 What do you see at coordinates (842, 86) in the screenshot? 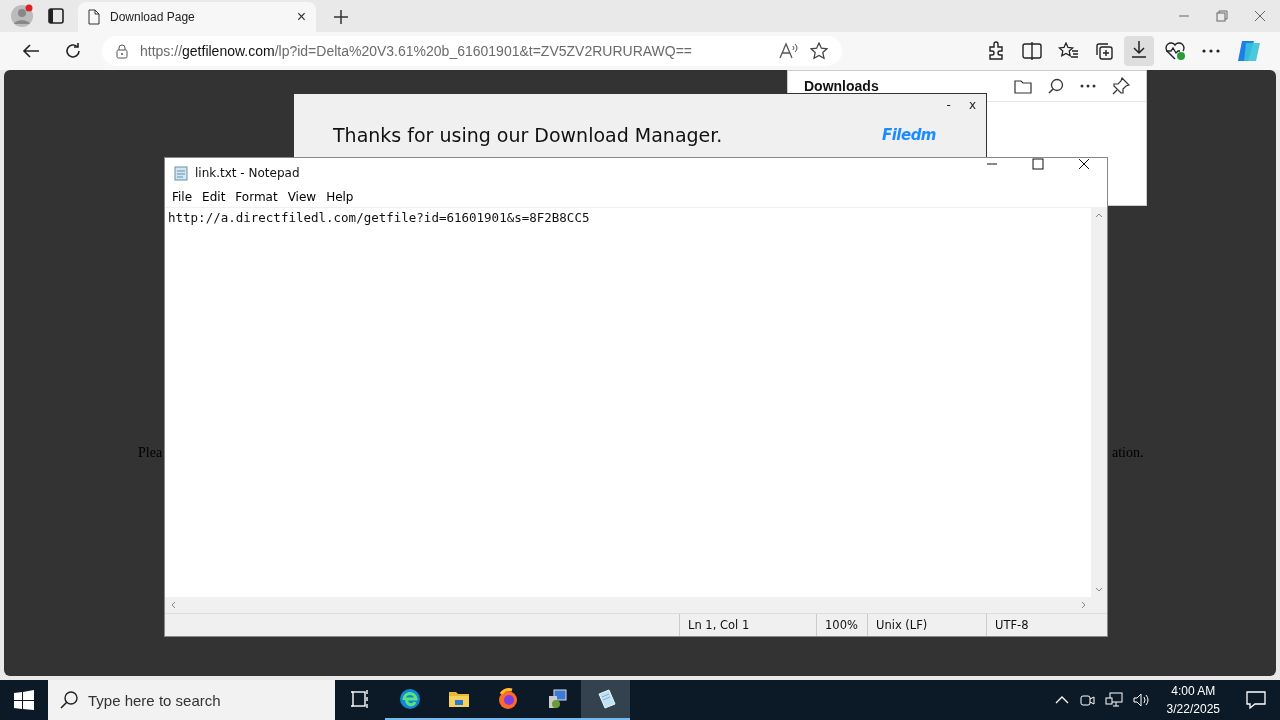
I see `panel-title: Downloads` at bounding box center [842, 86].